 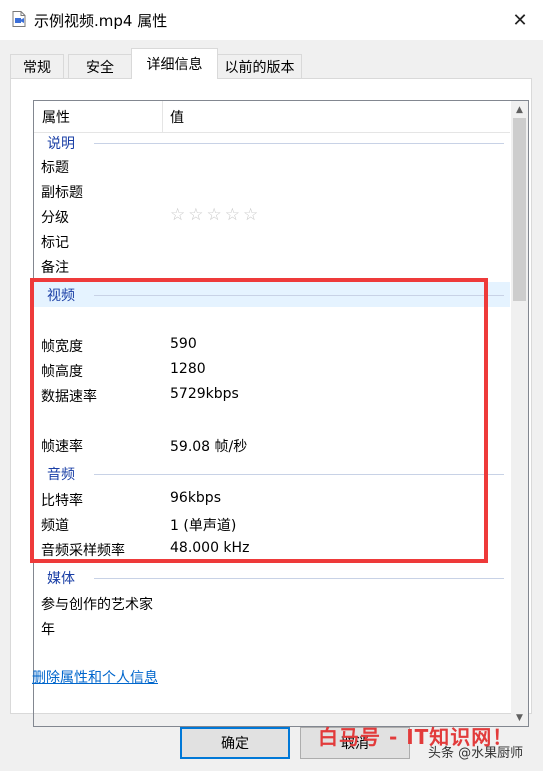 I want to click on tab-security: 安全, so click(x=100, y=66).